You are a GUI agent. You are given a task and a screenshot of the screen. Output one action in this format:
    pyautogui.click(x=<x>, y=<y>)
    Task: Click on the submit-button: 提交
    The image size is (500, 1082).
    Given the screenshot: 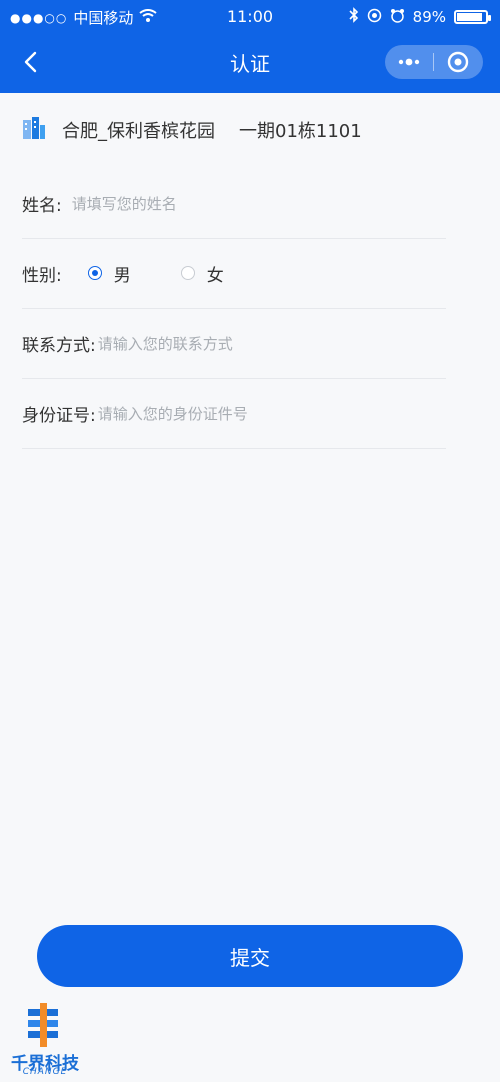 What is the action you would take?
    pyautogui.click(x=250, y=956)
    